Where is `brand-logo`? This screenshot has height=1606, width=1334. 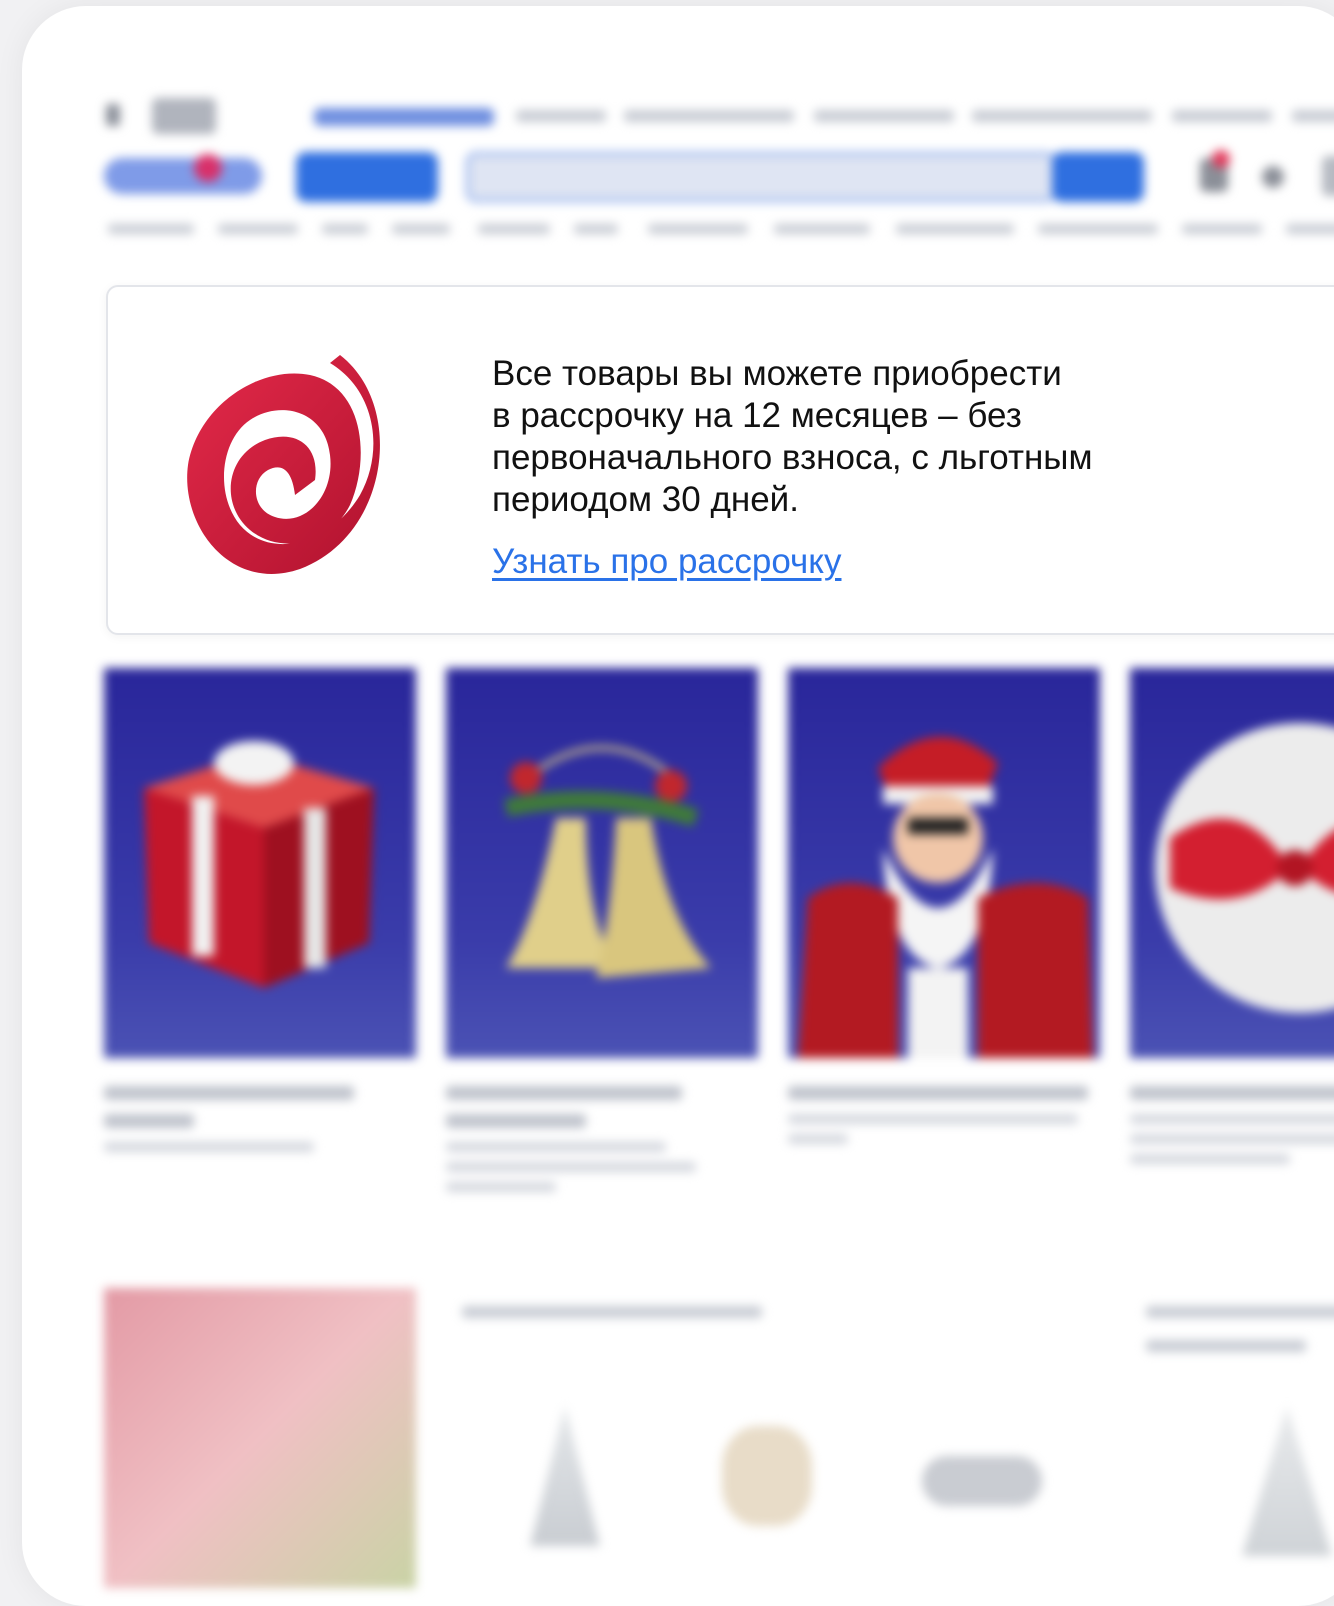 brand-logo is located at coordinates (183, 176).